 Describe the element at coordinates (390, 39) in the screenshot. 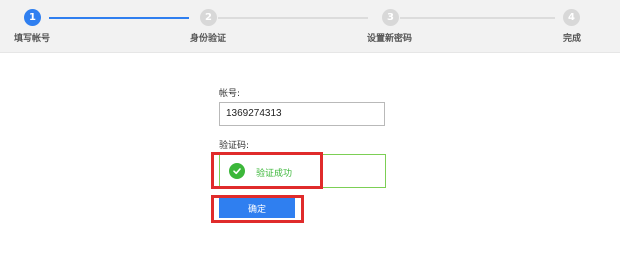

I see `step-3-label: 设置新密码` at that location.